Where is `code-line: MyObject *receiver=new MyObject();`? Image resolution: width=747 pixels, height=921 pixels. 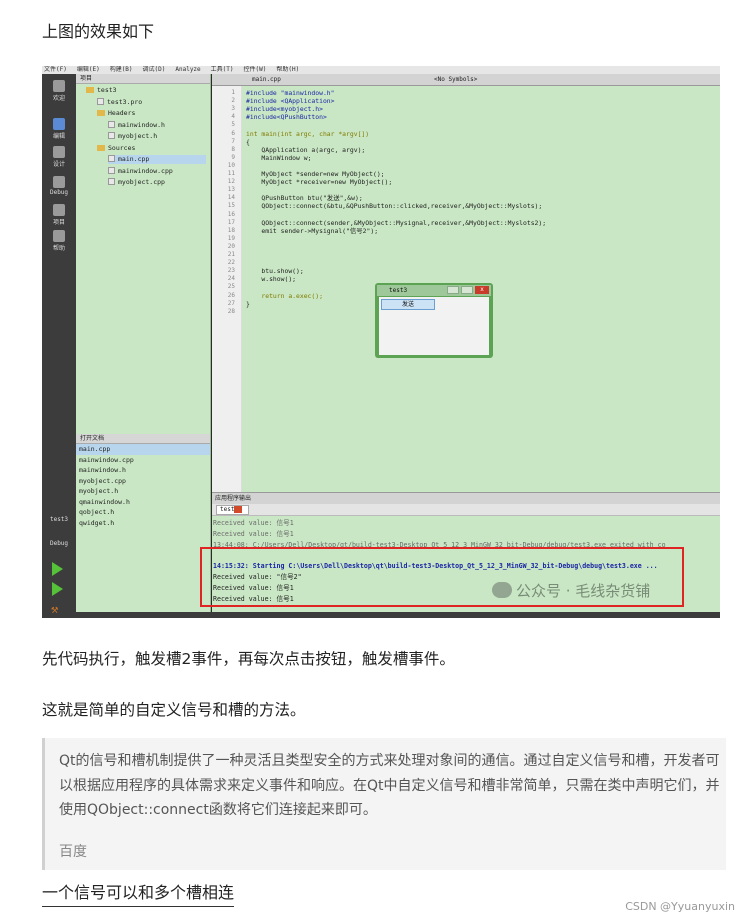 code-line: MyObject *receiver=new MyObject(); is located at coordinates (319, 182).